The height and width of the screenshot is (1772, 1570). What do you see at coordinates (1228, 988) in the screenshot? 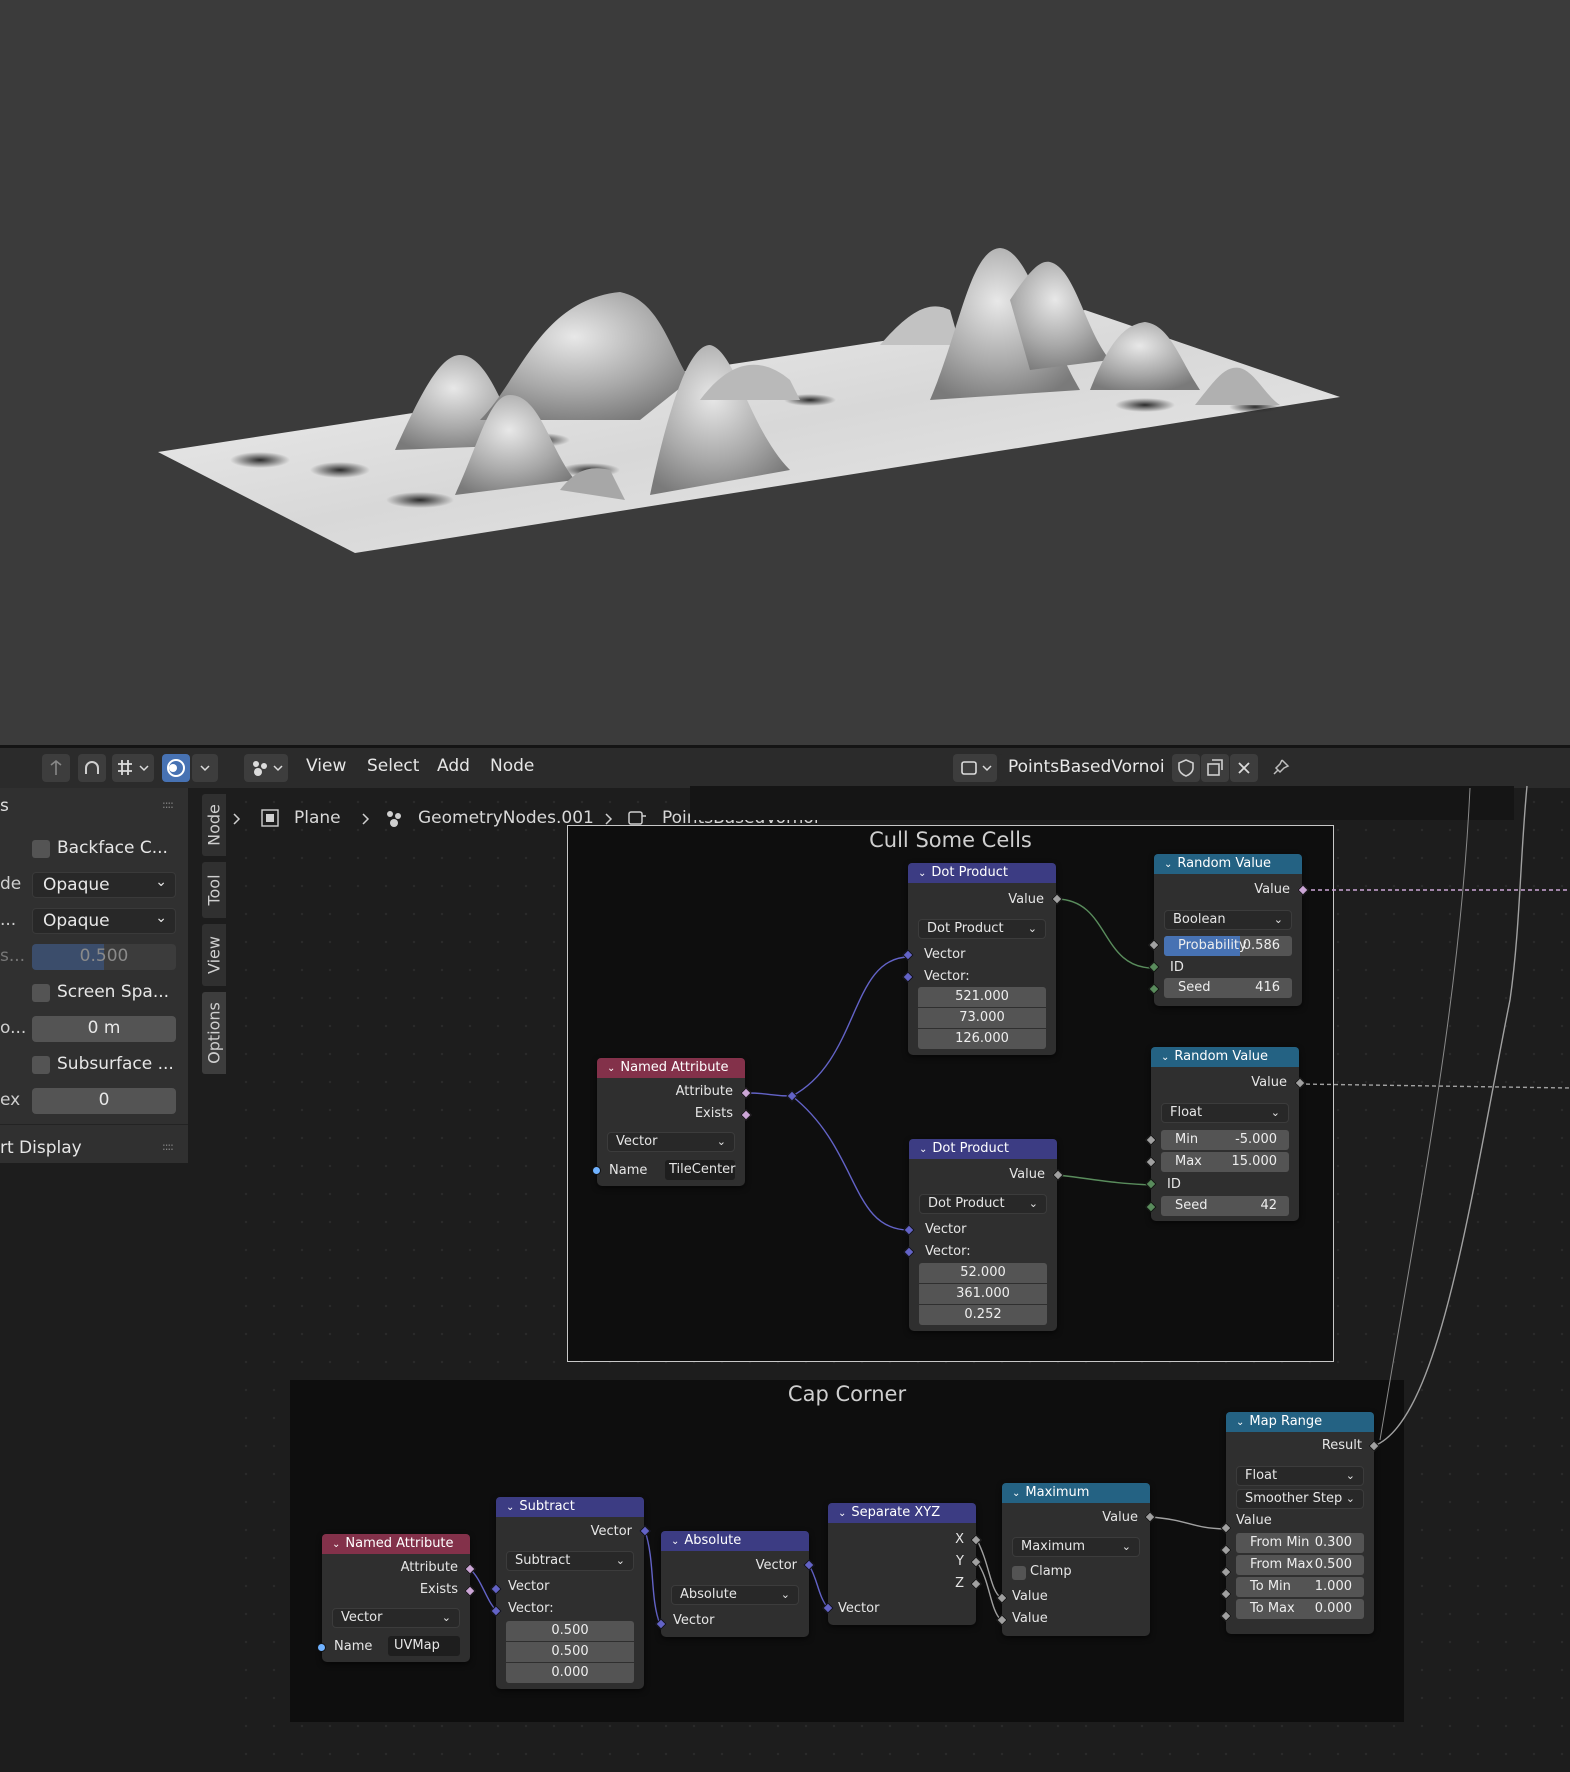
I see `seed-field: Seed 416` at bounding box center [1228, 988].